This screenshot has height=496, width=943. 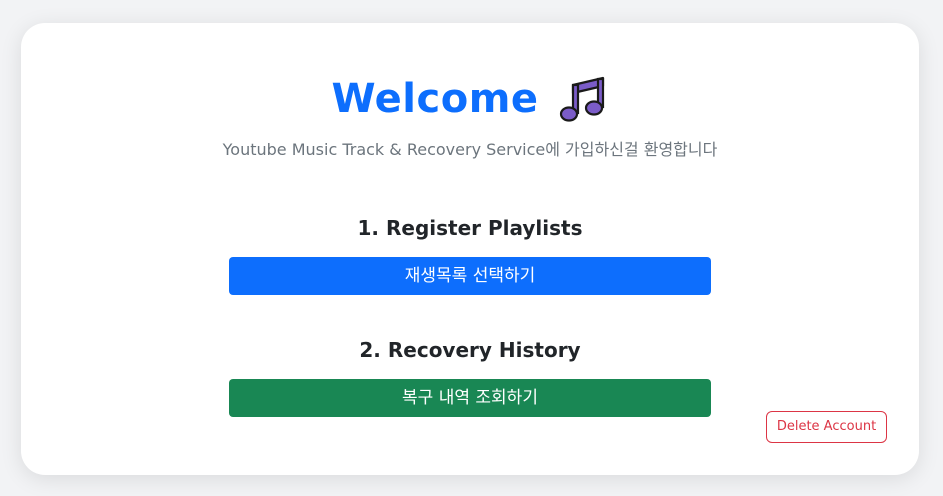 What do you see at coordinates (470, 350) in the screenshot?
I see `recovery-history-heading: 2. Recovery History` at bounding box center [470, 350].